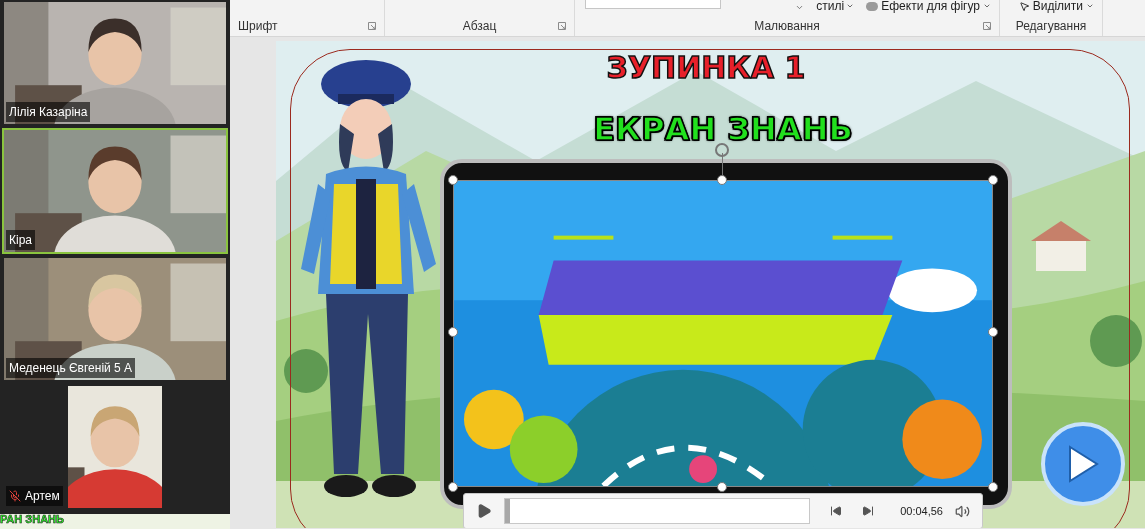 The height and width of the screenshot is (529, 1145). What do you see at coordinates (48, 112) in the screenshot?
I see `participant-name: Лілія Казаріна` at bounding box center [48, 112].